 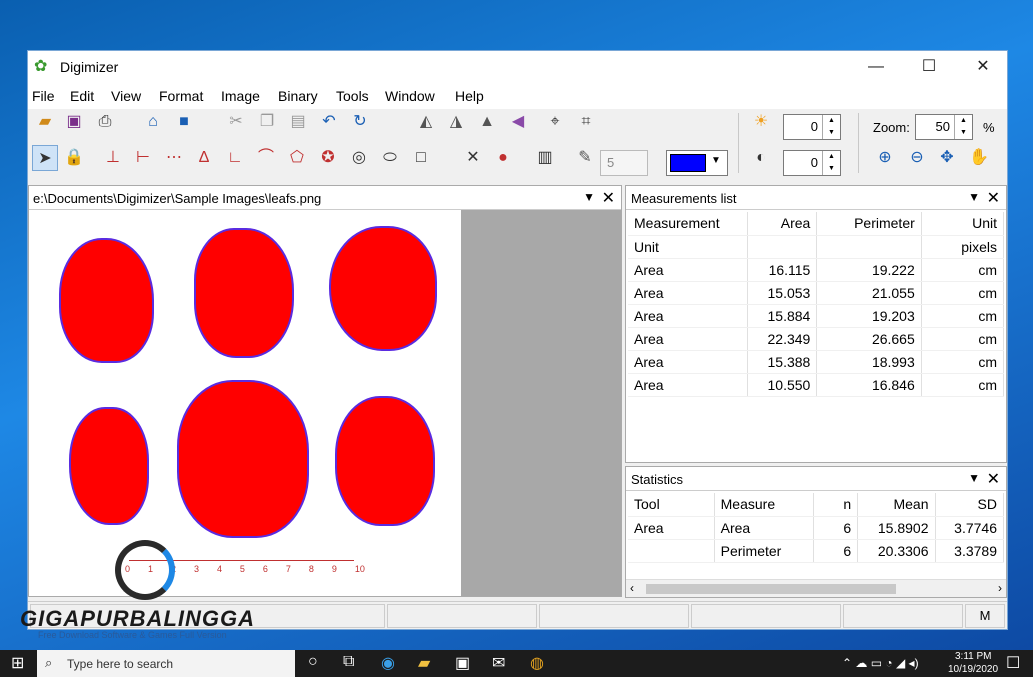 What do you see at coordinates (43, 96) in the screenshot?
I see `menu-file: File` at bounding box center [43, 96].